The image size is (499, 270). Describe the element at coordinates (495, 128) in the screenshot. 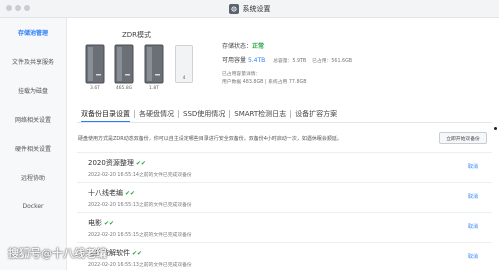

I see `cursor-dot` at that location.